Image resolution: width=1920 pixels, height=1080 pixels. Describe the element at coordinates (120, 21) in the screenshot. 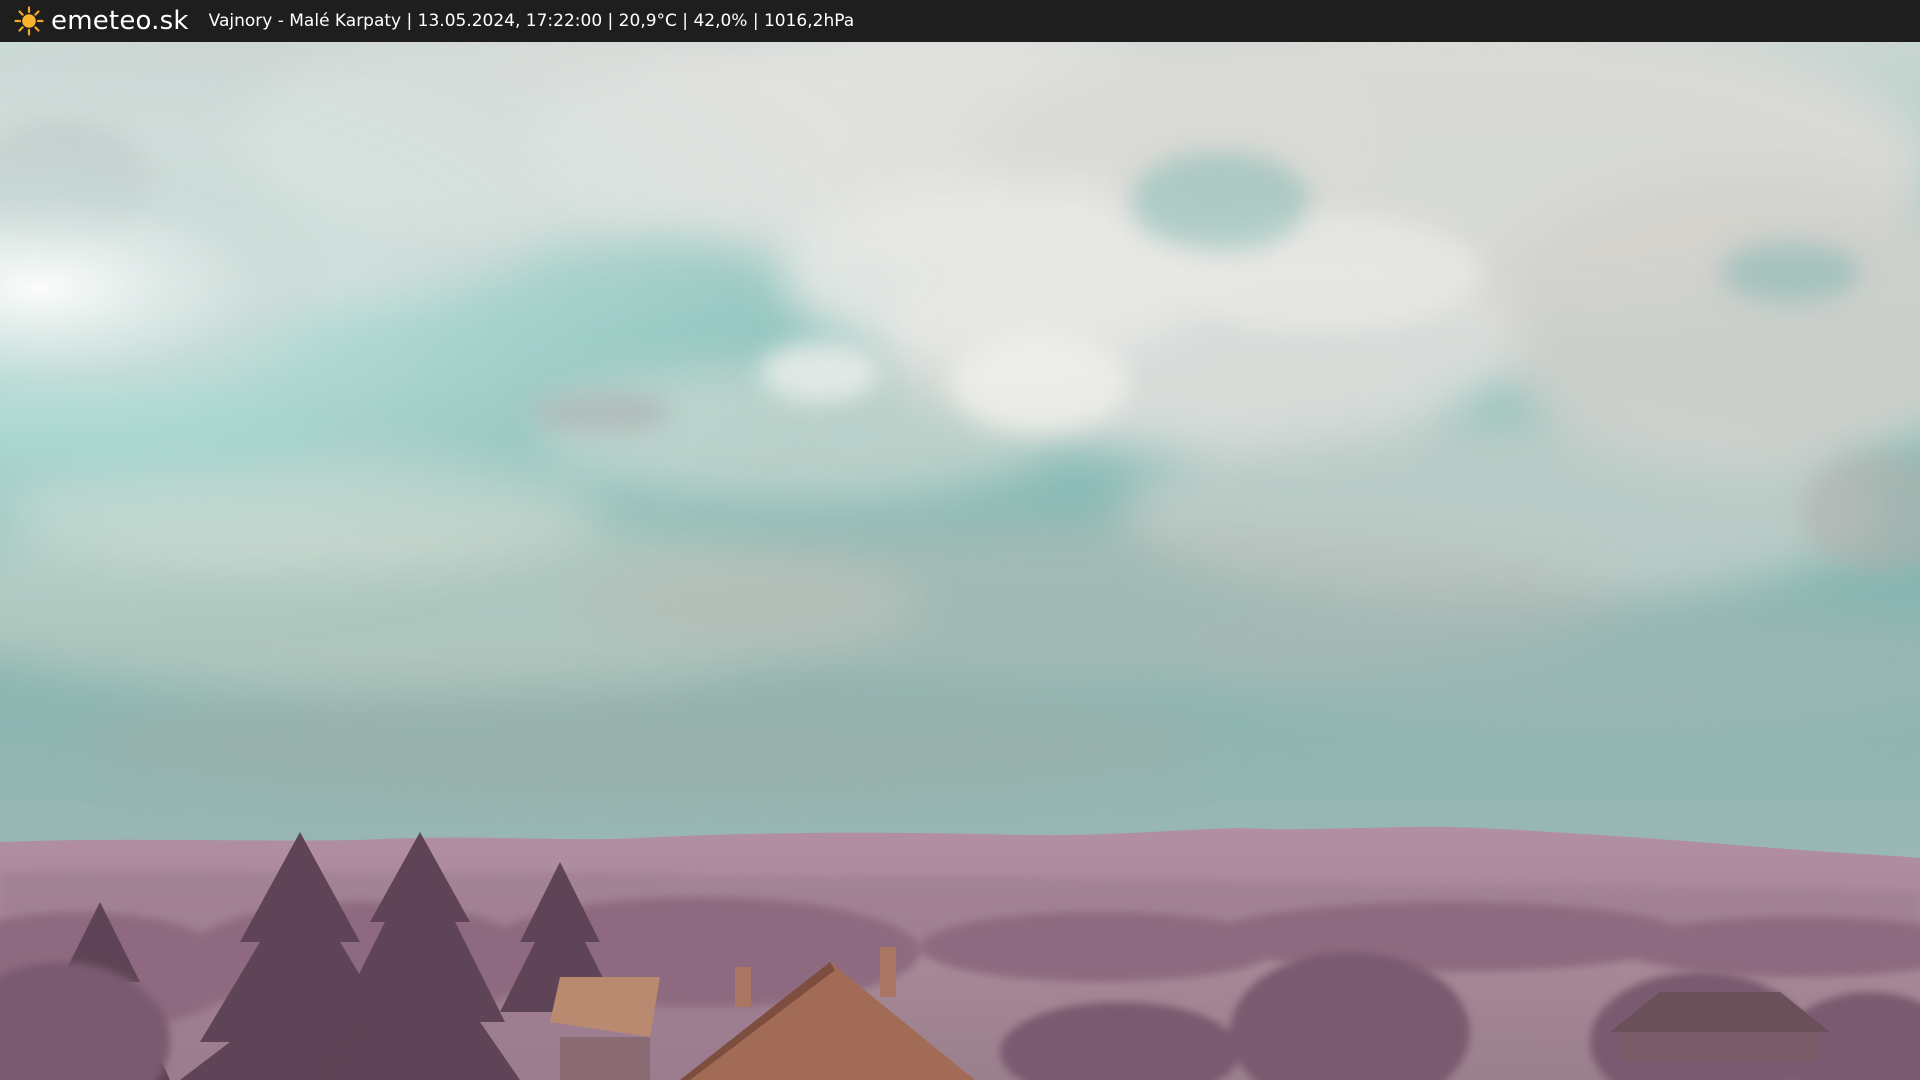

I see `logo-text: emeteo.sk` at that location.